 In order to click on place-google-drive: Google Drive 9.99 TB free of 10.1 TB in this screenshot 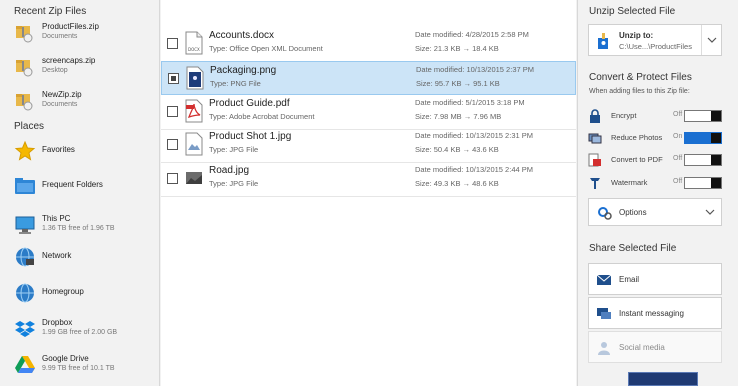, I will do `click(64, 365)`.